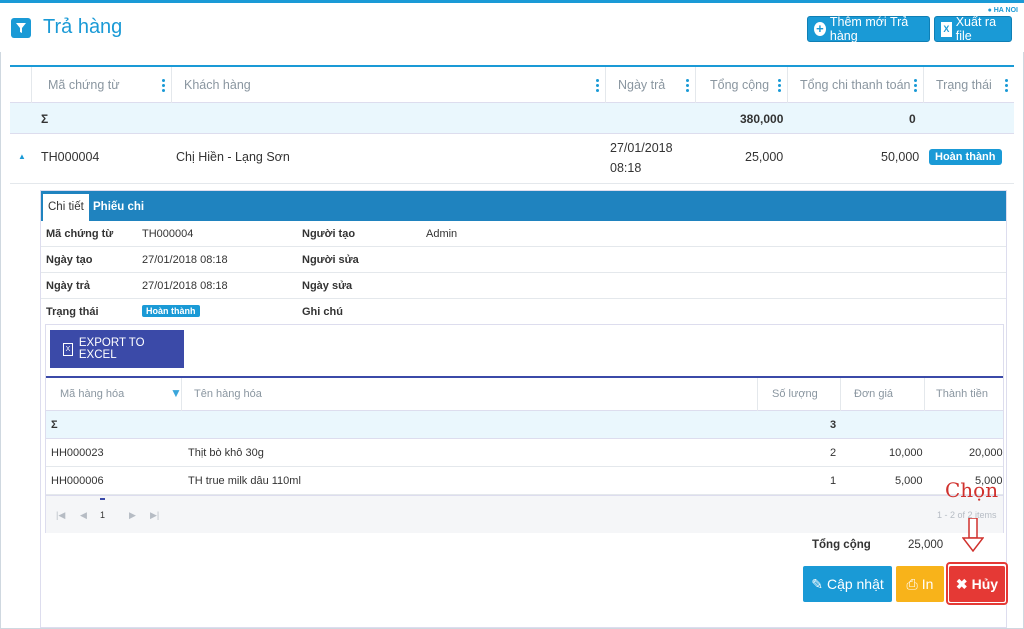  What do you see at coordinates (84, 85) in the screenshot?
I see `column-code-label: Mã chứng từ` at bounding box center [84, 85].